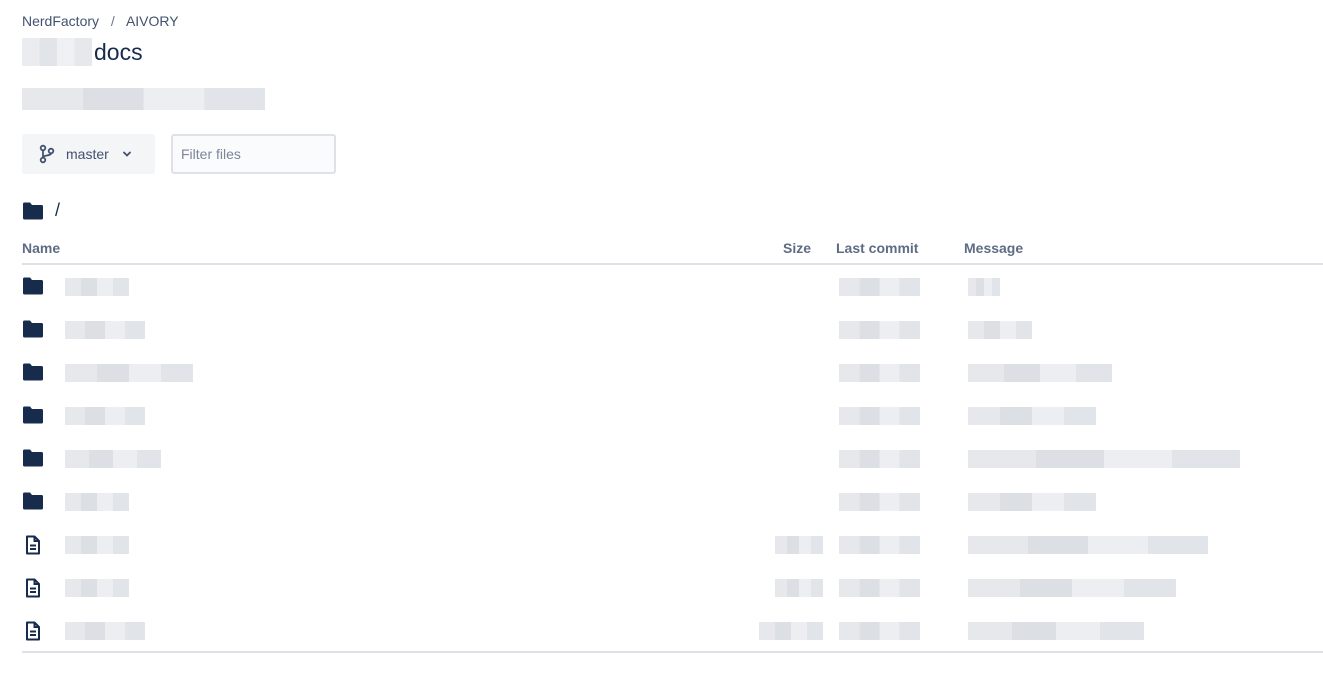 This screenshot has width=1323, height=680. Describe the element at coordinates (60, 21) in the screenshot. I see `breadcrumb-owner-link: NerdFactory` at that location.